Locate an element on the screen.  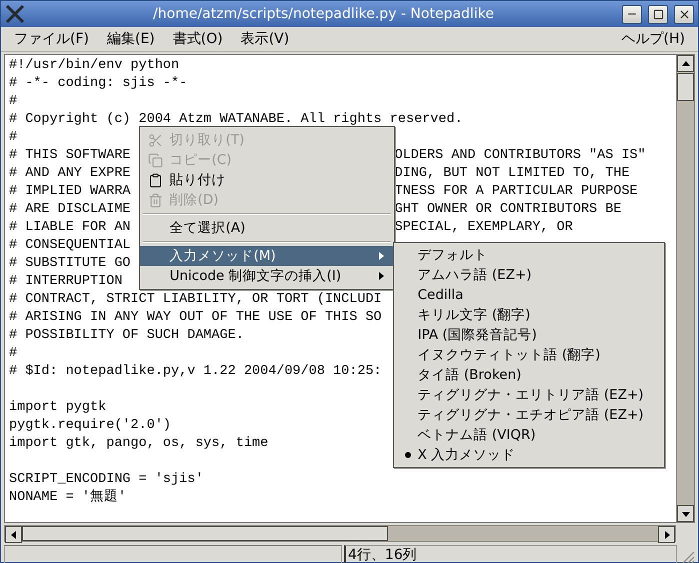
menu-item: 書式(O) is located at coordinates (198, 39).